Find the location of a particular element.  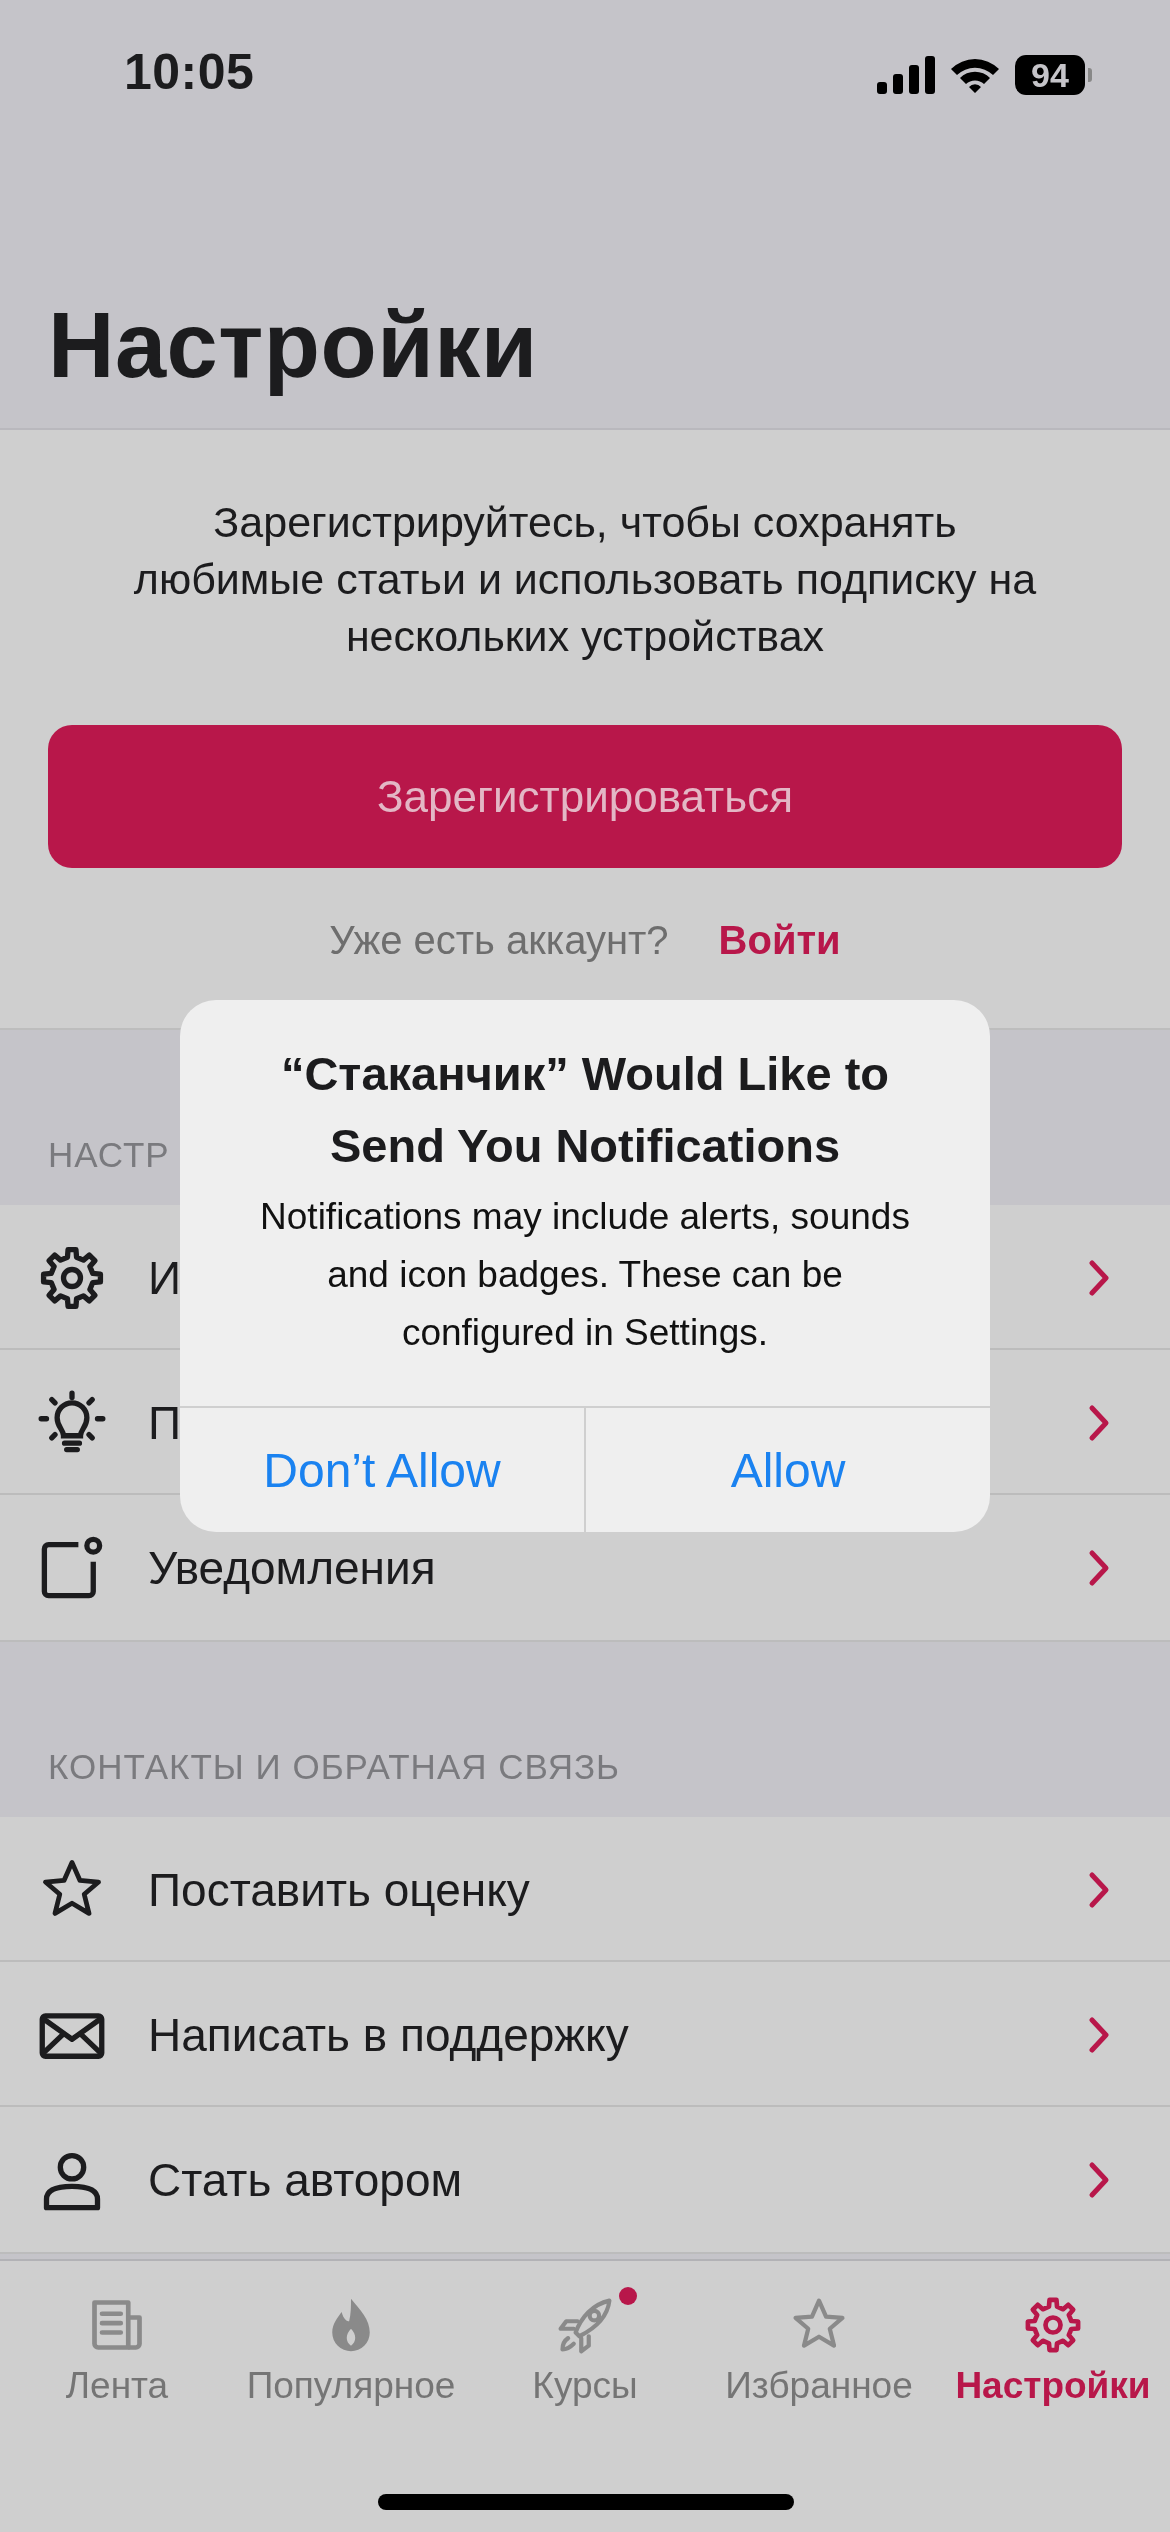

tab: Популярное is located at coordinates (351, 2345).